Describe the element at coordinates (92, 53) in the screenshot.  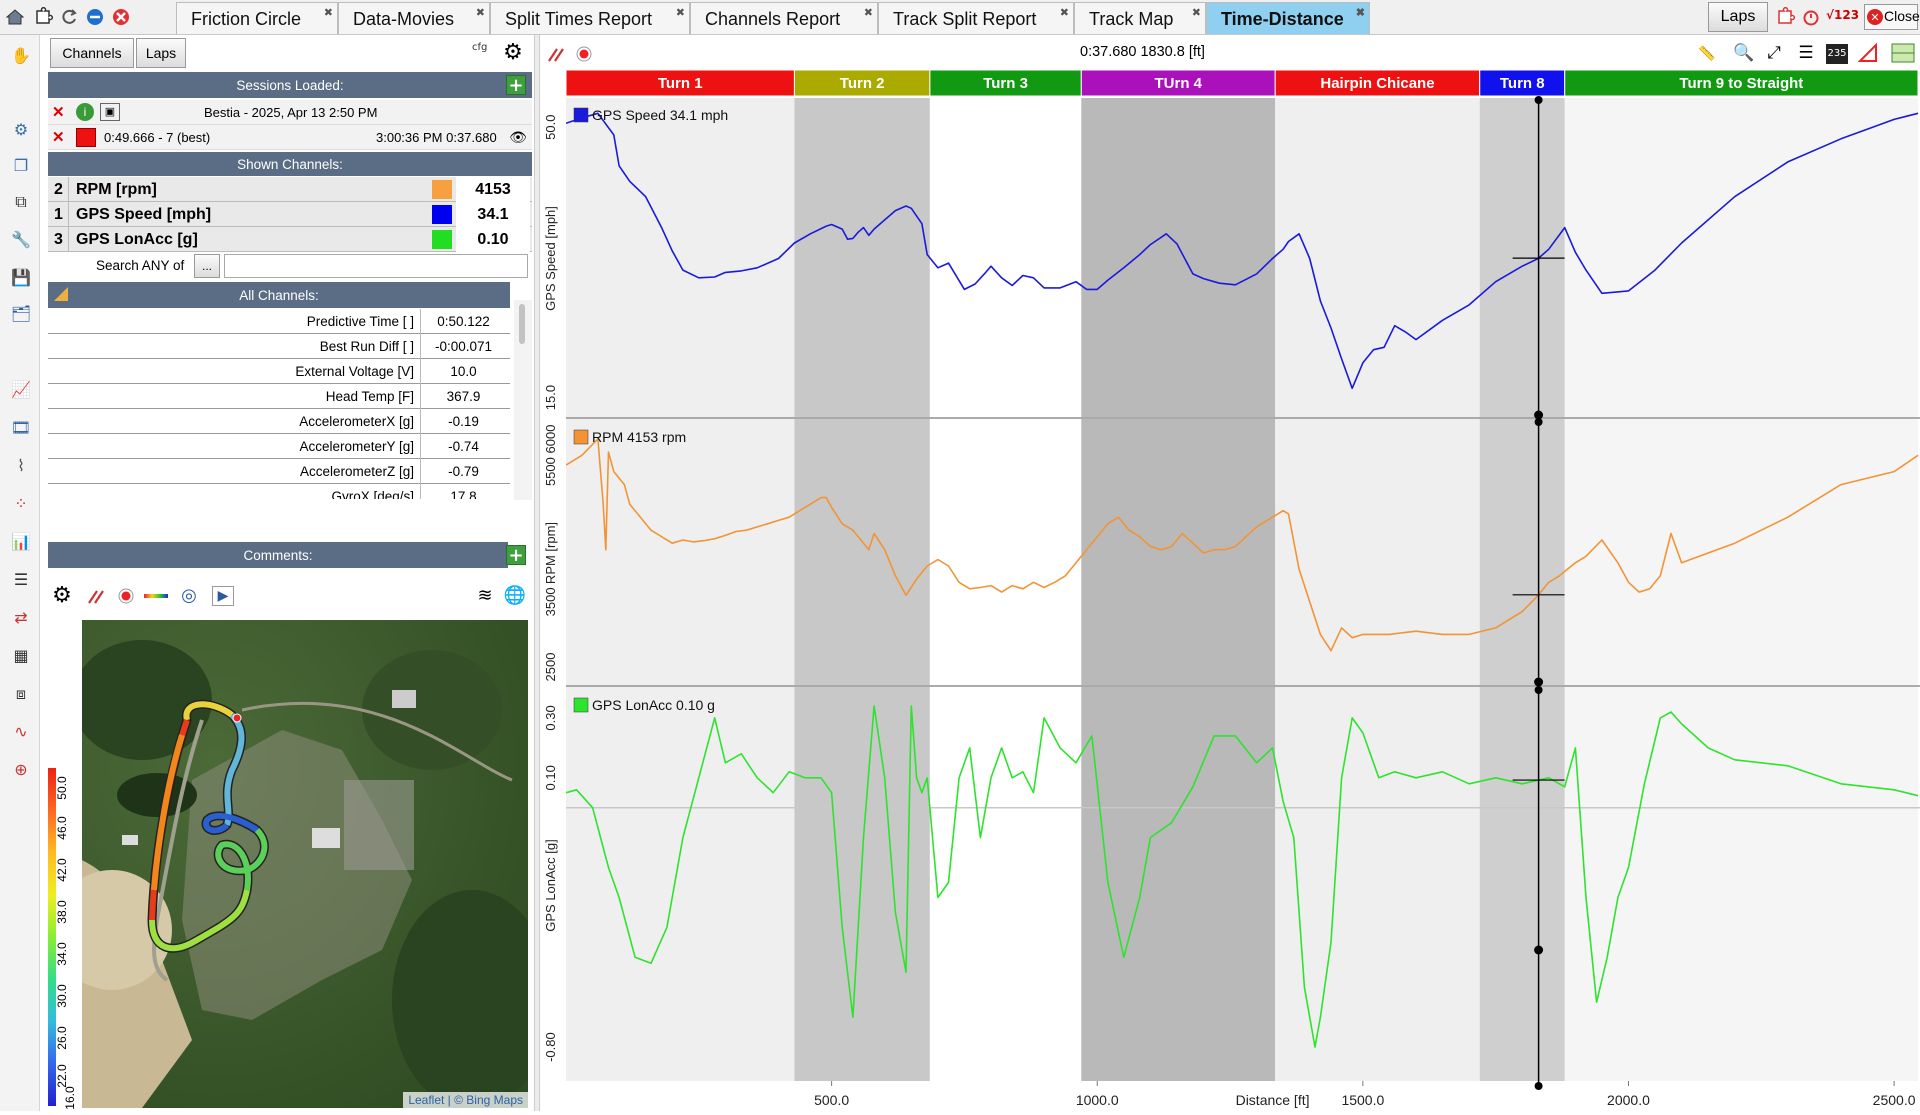
I see `channels-button: Channels` at that location.